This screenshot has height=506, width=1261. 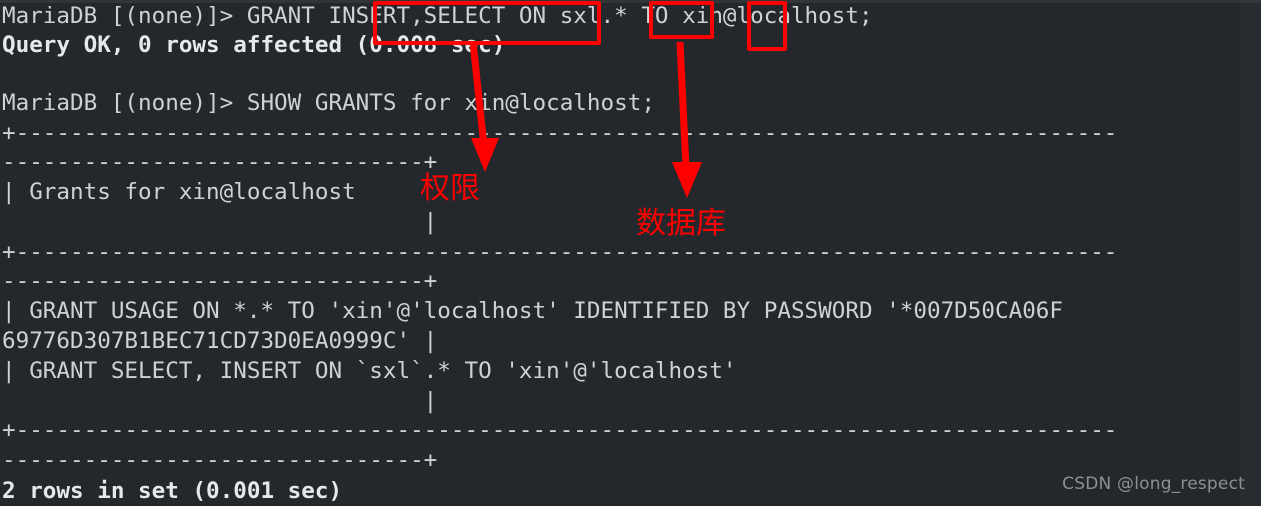 I want to click on privileges-highlight-box, so click(x=487, y=23).